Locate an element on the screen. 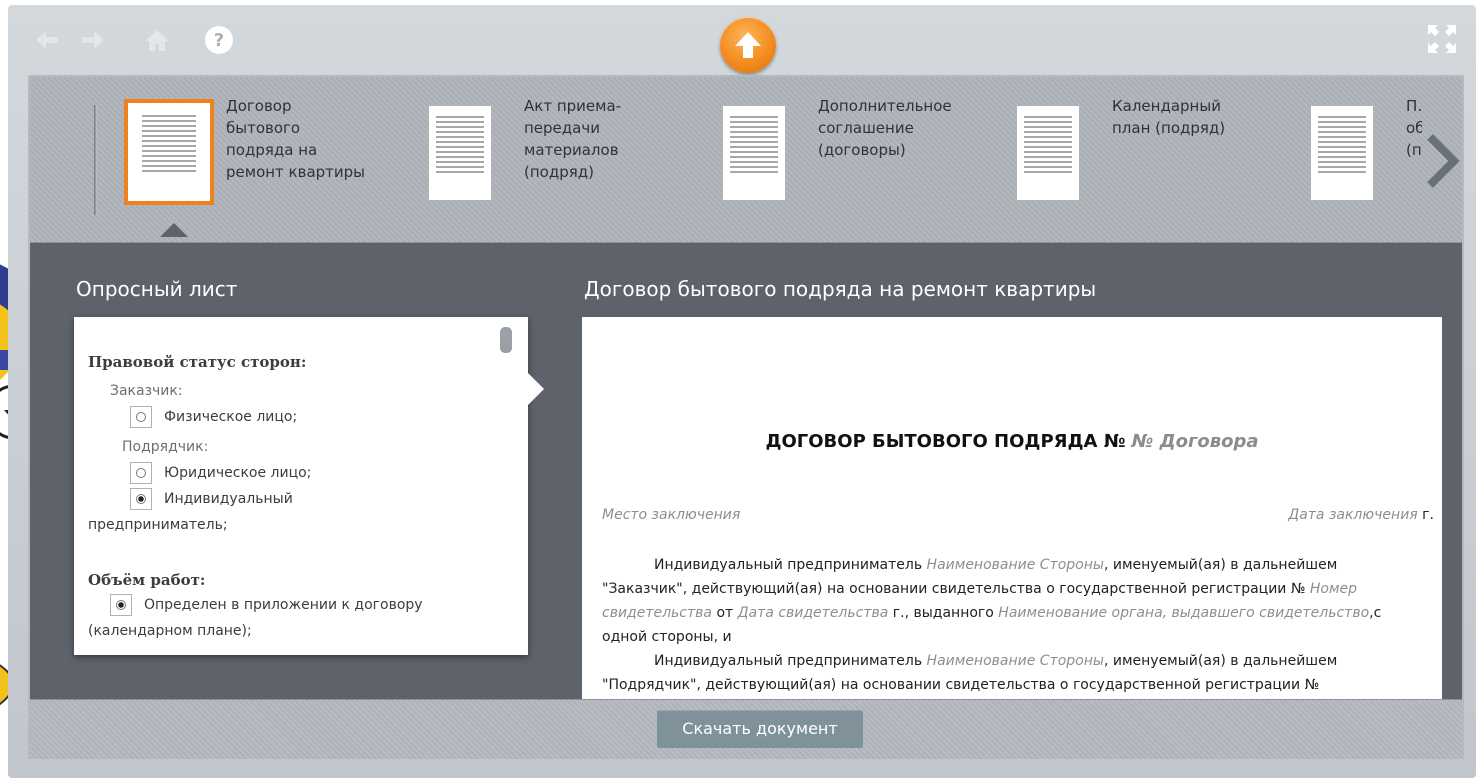  upload-icon is located at coordinates (748, 45).